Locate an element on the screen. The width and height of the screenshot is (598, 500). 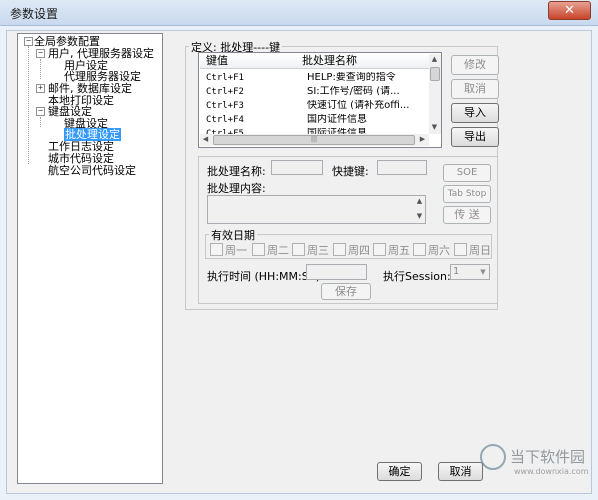
saturday-checkbox is located at coordinates (419, 249).